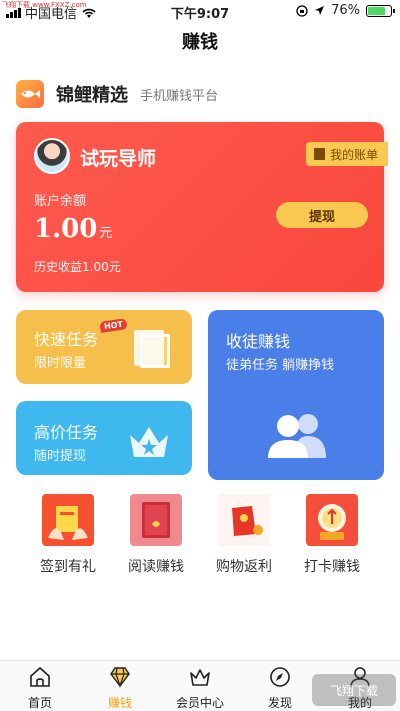 The height and width of the screenshot is (711, 400). What do you see at coordinates (60, 456) in the screenshot?
I see `high-task-subtitle: 随时提现` at bounding box center [60, 456].